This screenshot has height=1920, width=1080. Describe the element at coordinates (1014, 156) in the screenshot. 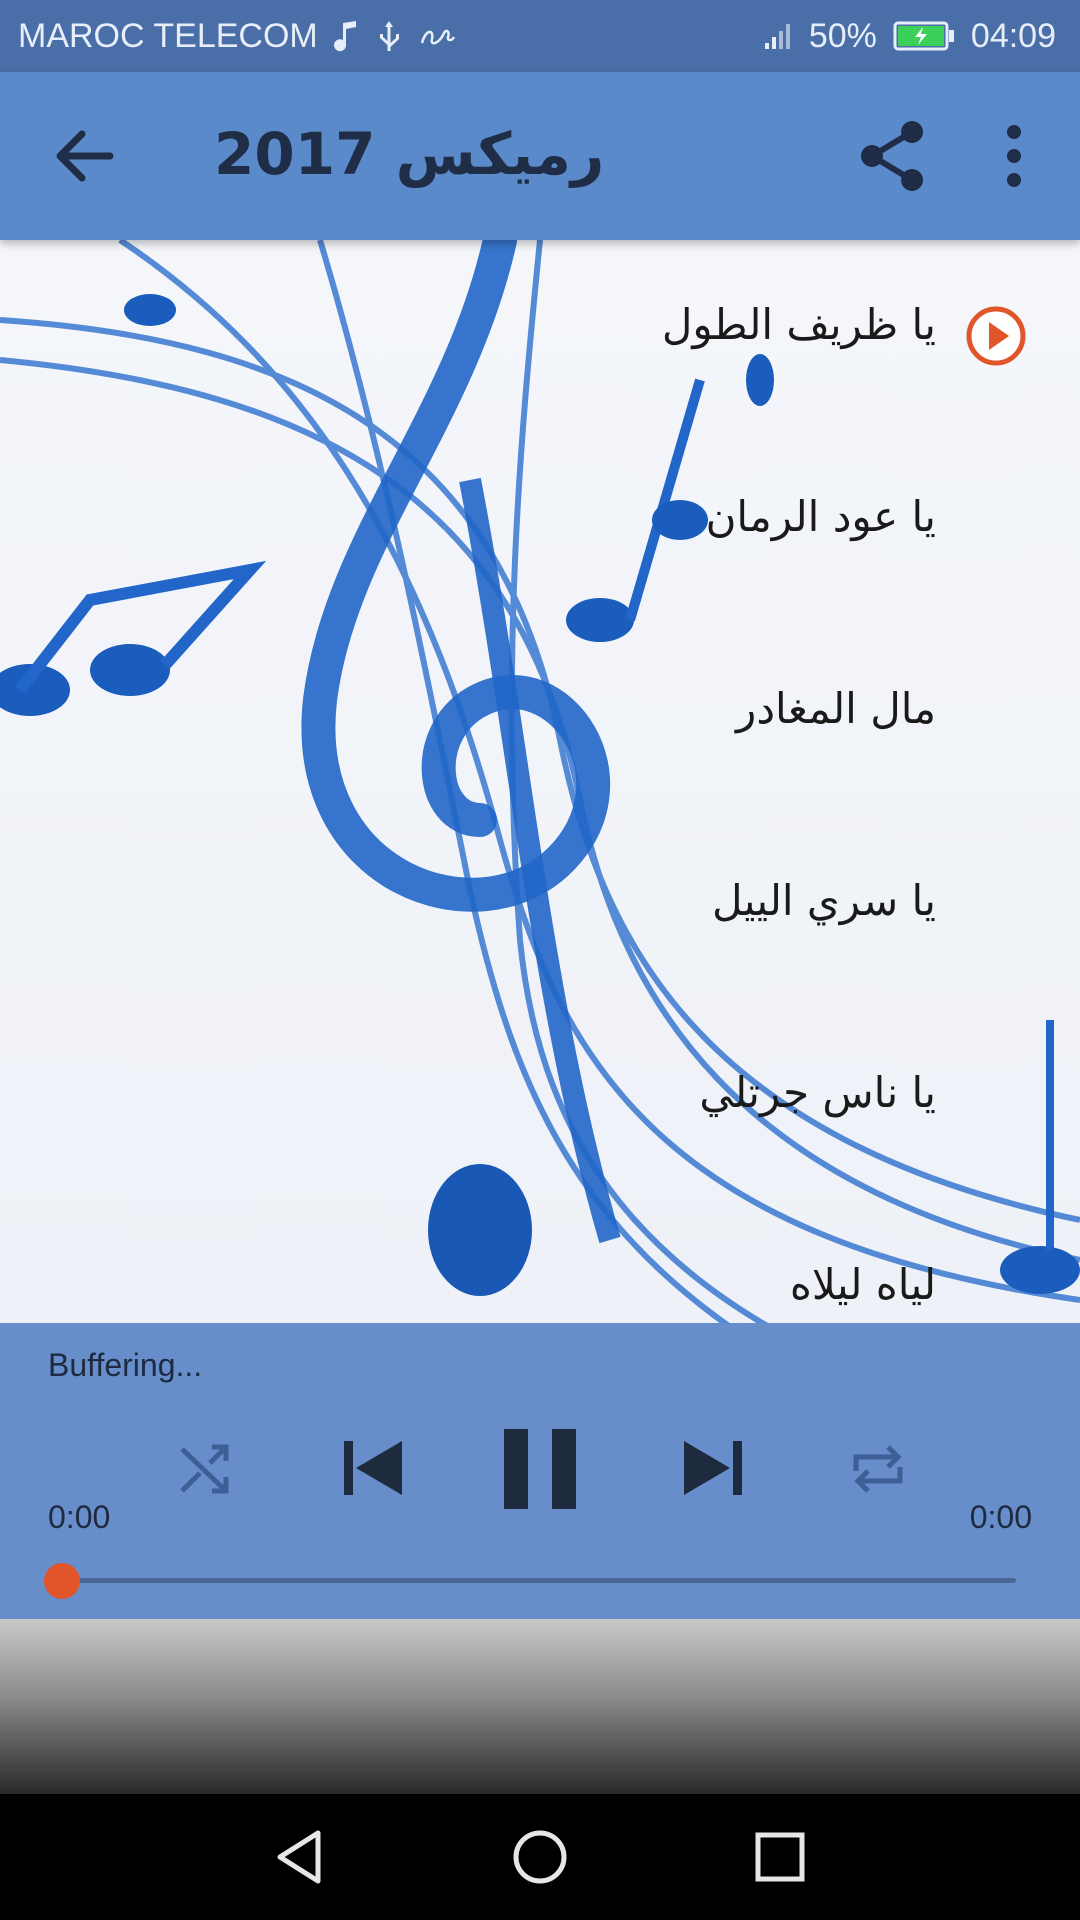

I see `more-vert-icon` at that location.